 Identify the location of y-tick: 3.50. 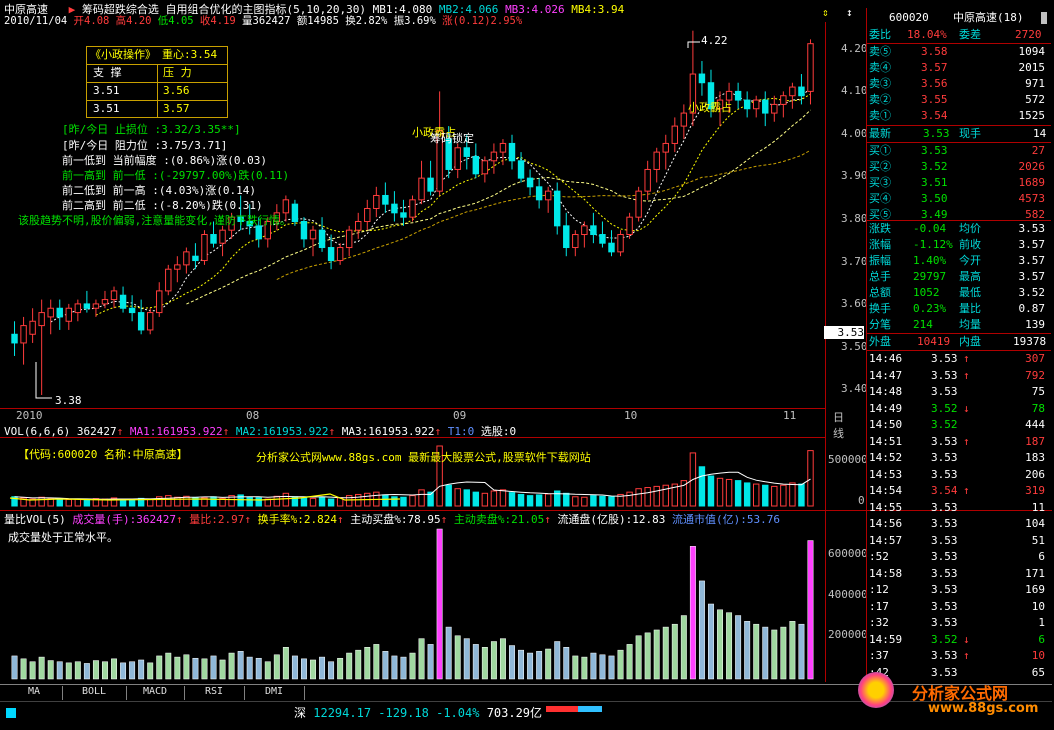
(854, 346).